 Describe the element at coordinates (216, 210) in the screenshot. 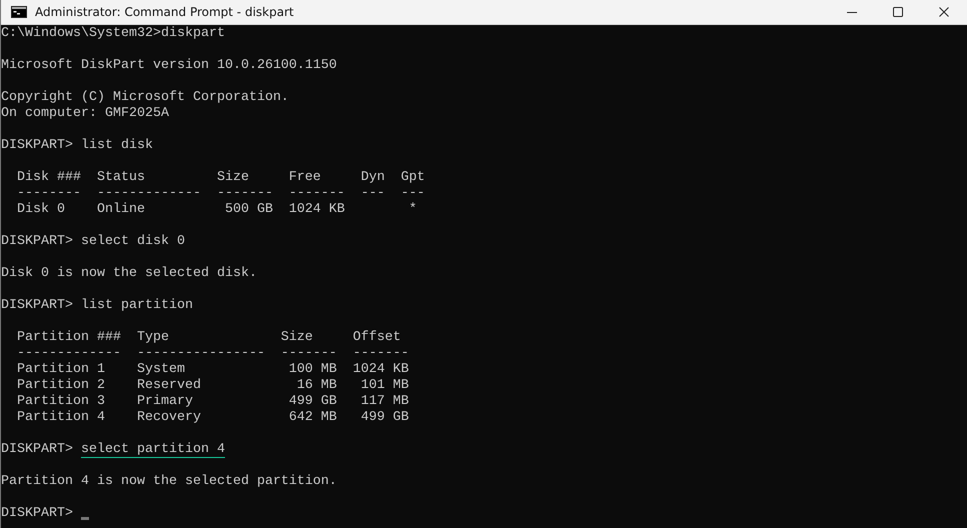

I see `console-line: Disk 0 Online 500 GB 1024 KB *` at that location.